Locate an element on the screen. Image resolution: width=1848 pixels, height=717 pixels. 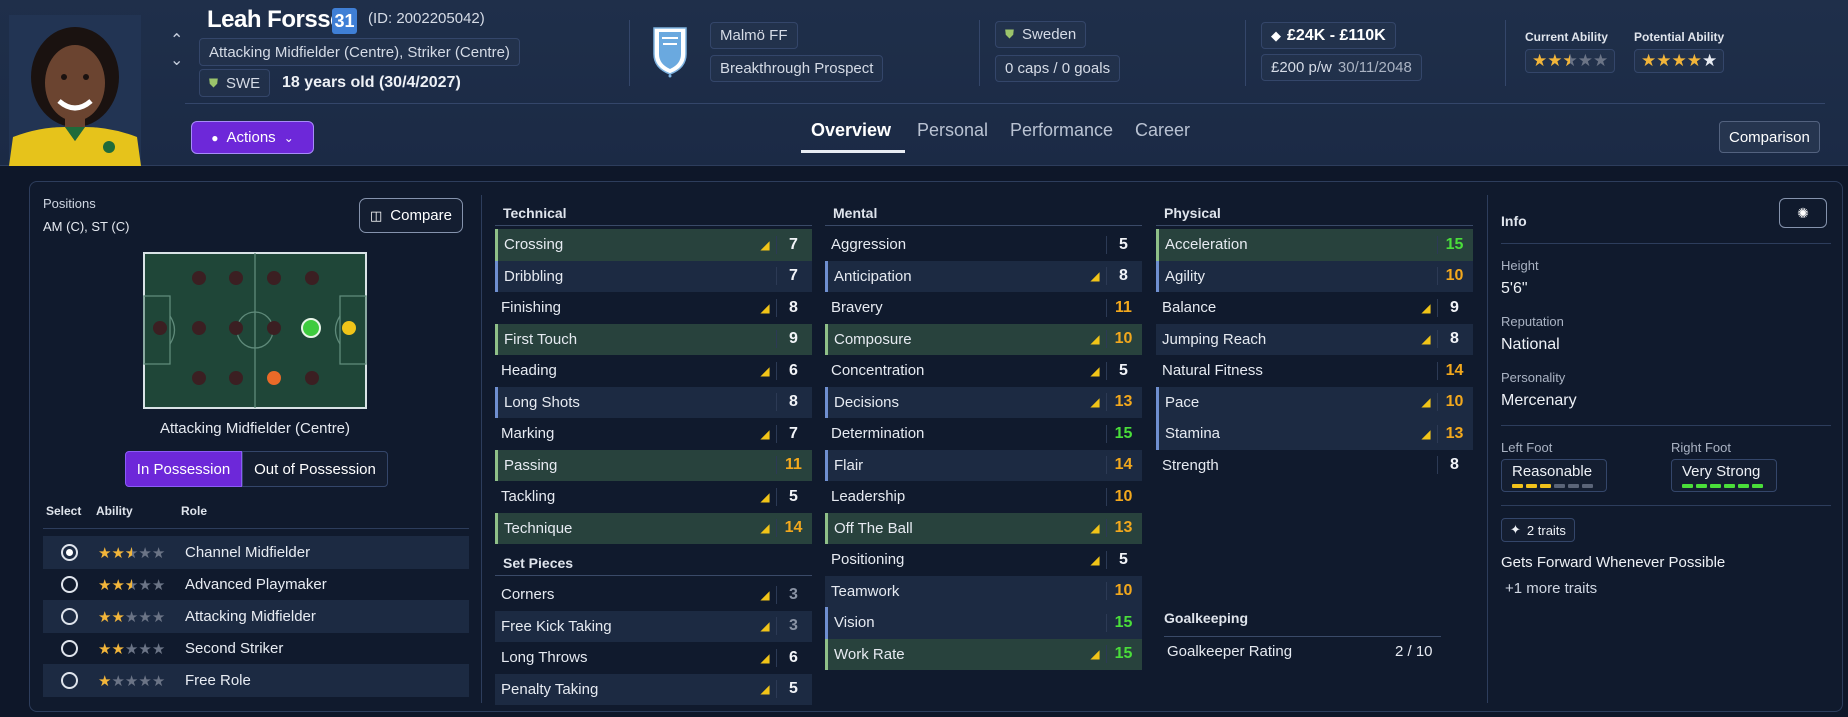
tab-personal: Personal is located at coordinates (952, 130).